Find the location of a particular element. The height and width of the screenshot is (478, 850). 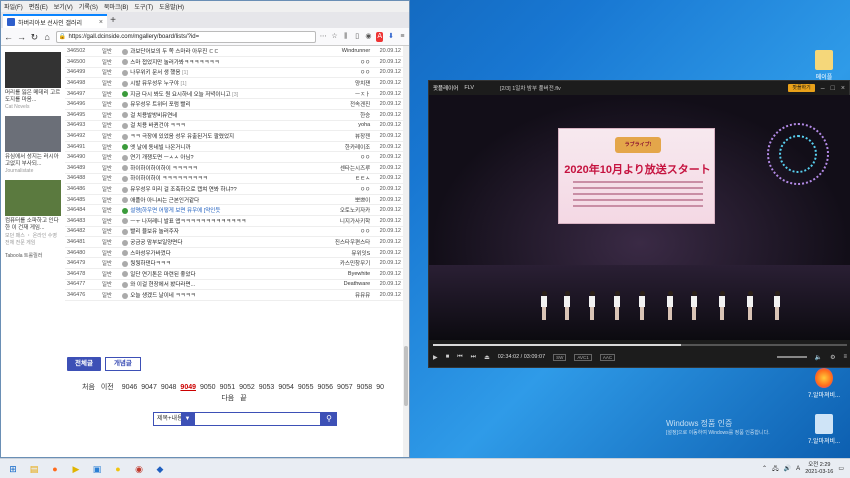

more-icon: ⋯ is located at coordinates (323, 37).